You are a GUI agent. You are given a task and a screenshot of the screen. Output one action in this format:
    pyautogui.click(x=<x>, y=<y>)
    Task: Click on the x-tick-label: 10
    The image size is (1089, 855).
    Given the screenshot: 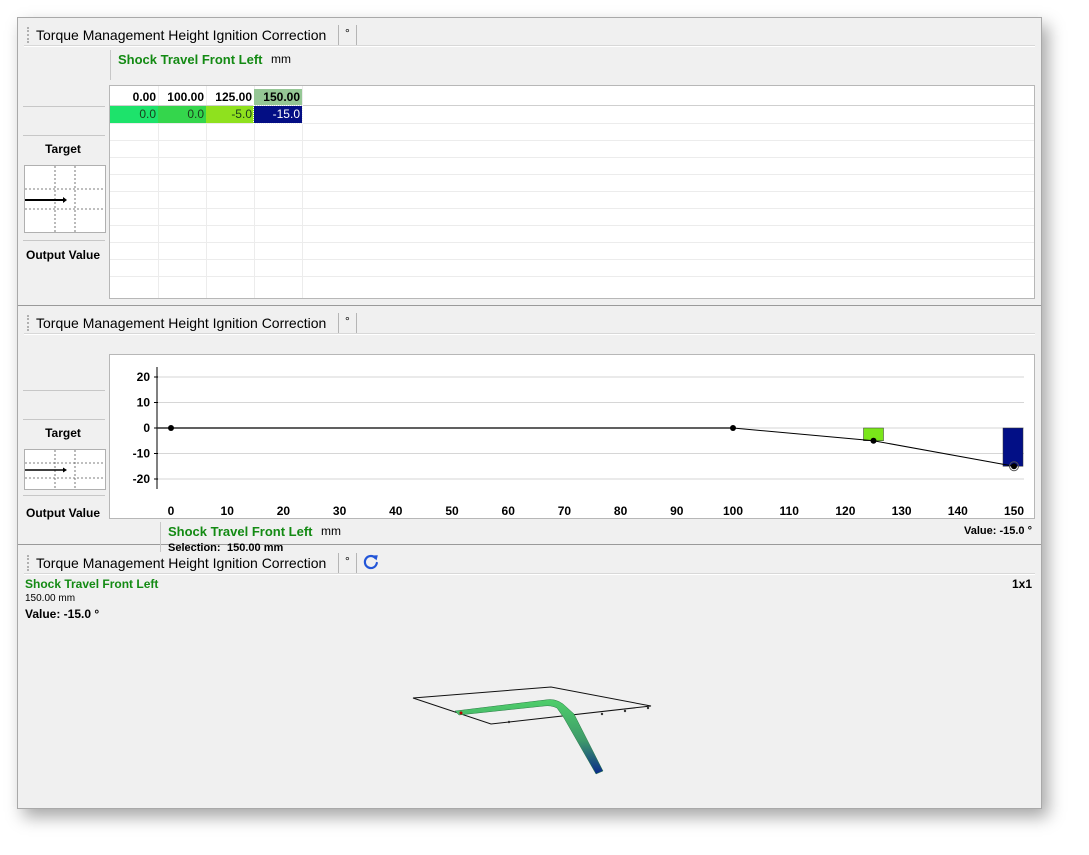 What is the action you would take?
    pyautogui.click(x=228, y=511)
    